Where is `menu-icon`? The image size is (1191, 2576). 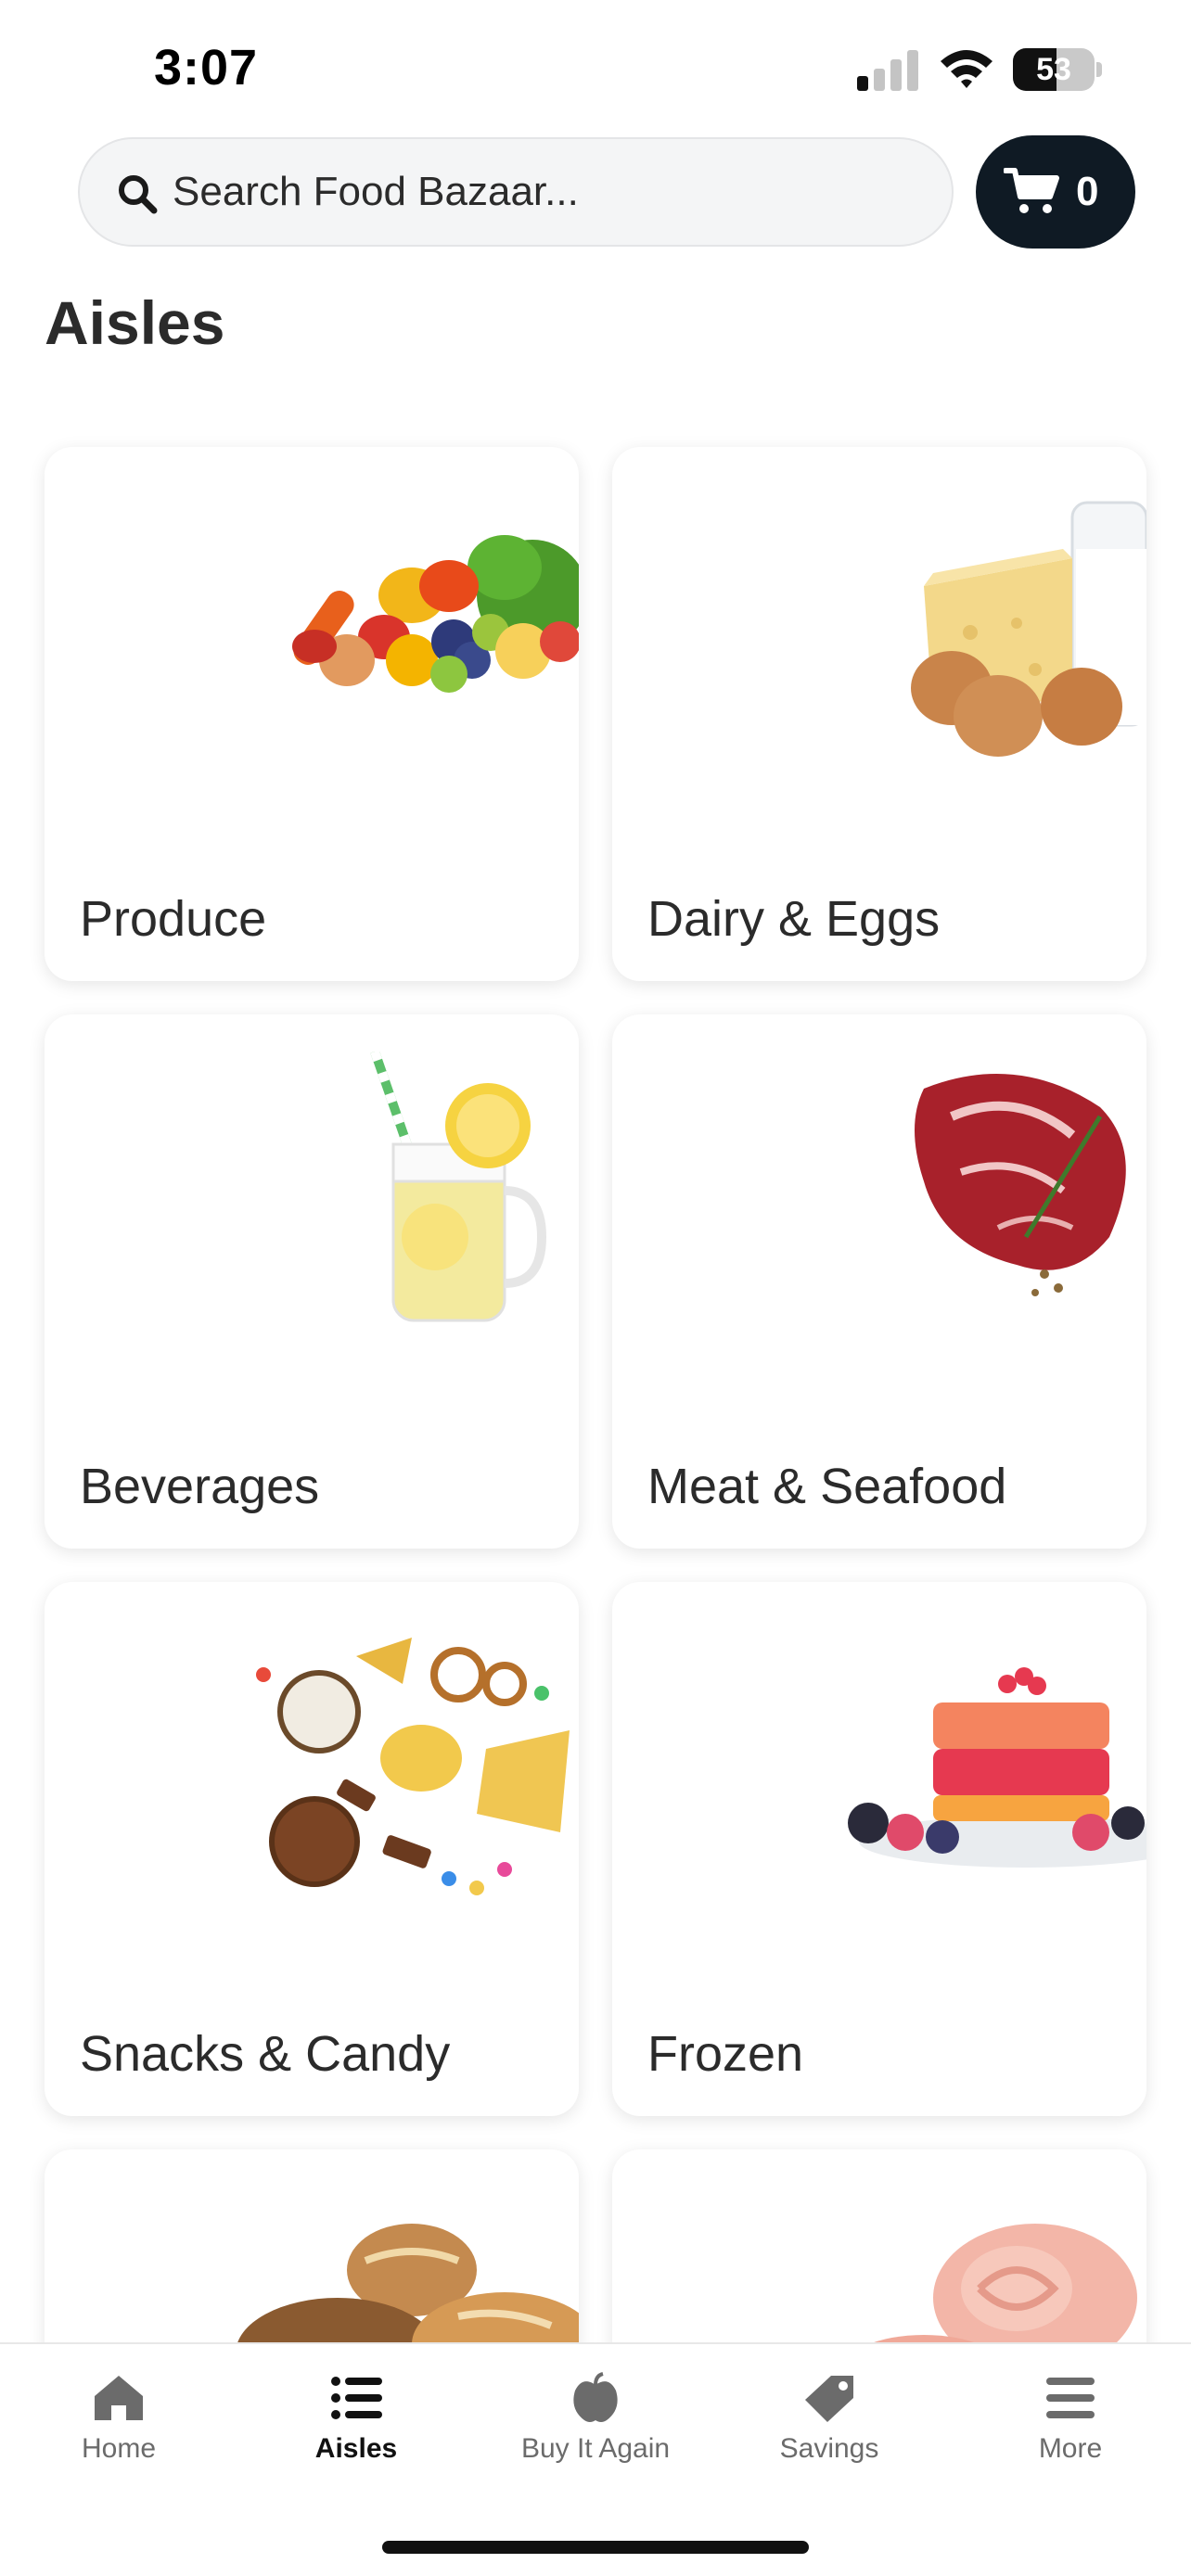 menu-icon is located at coordinates (1070, 2398).